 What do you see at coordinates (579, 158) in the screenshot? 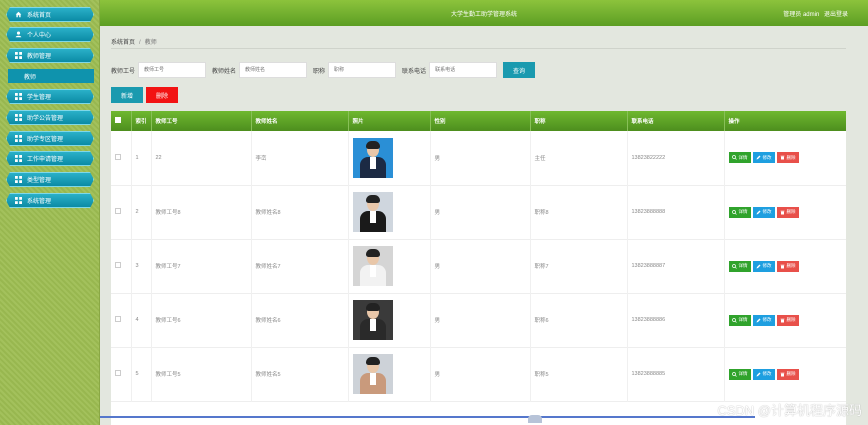
I see `cell-title: 主任` at bounding box center [579, 158].